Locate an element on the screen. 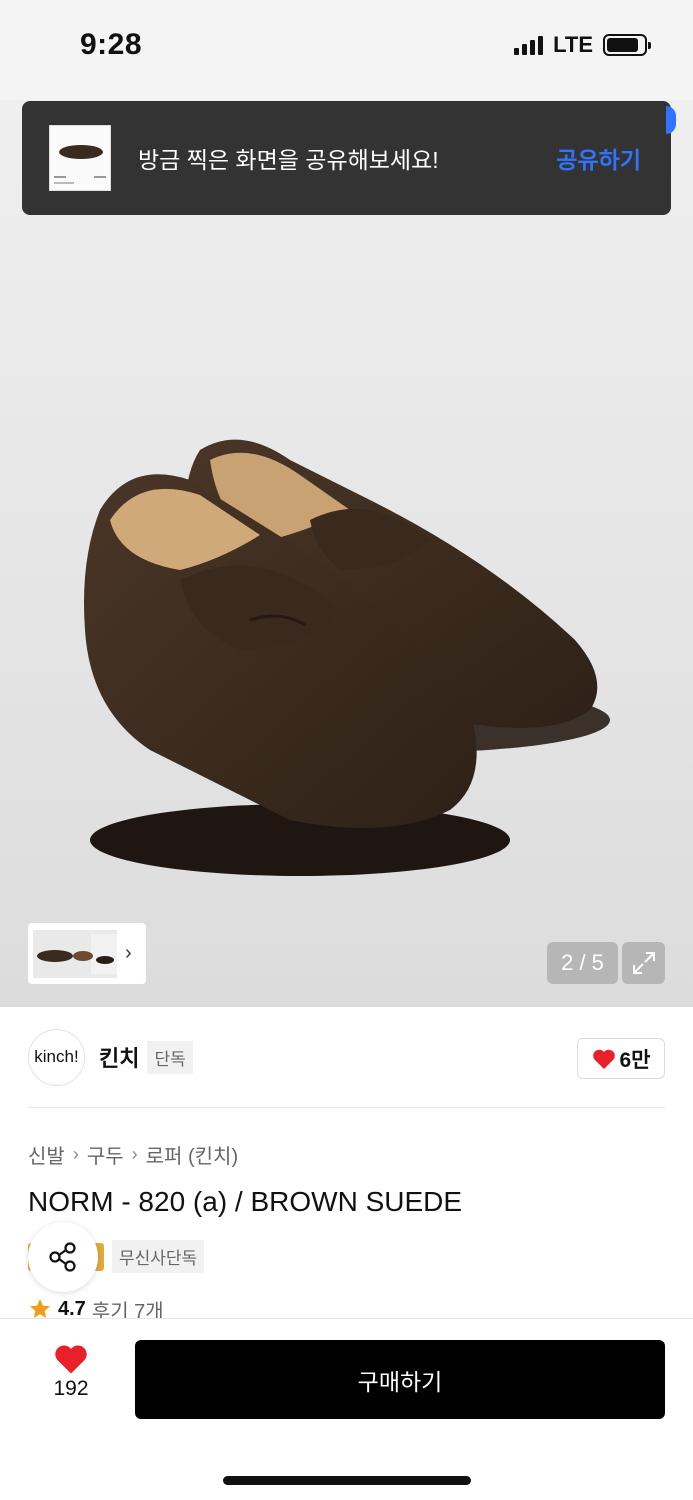 This screenshot has width=693, height=1500. divider is located at coordinates (346, 1107).